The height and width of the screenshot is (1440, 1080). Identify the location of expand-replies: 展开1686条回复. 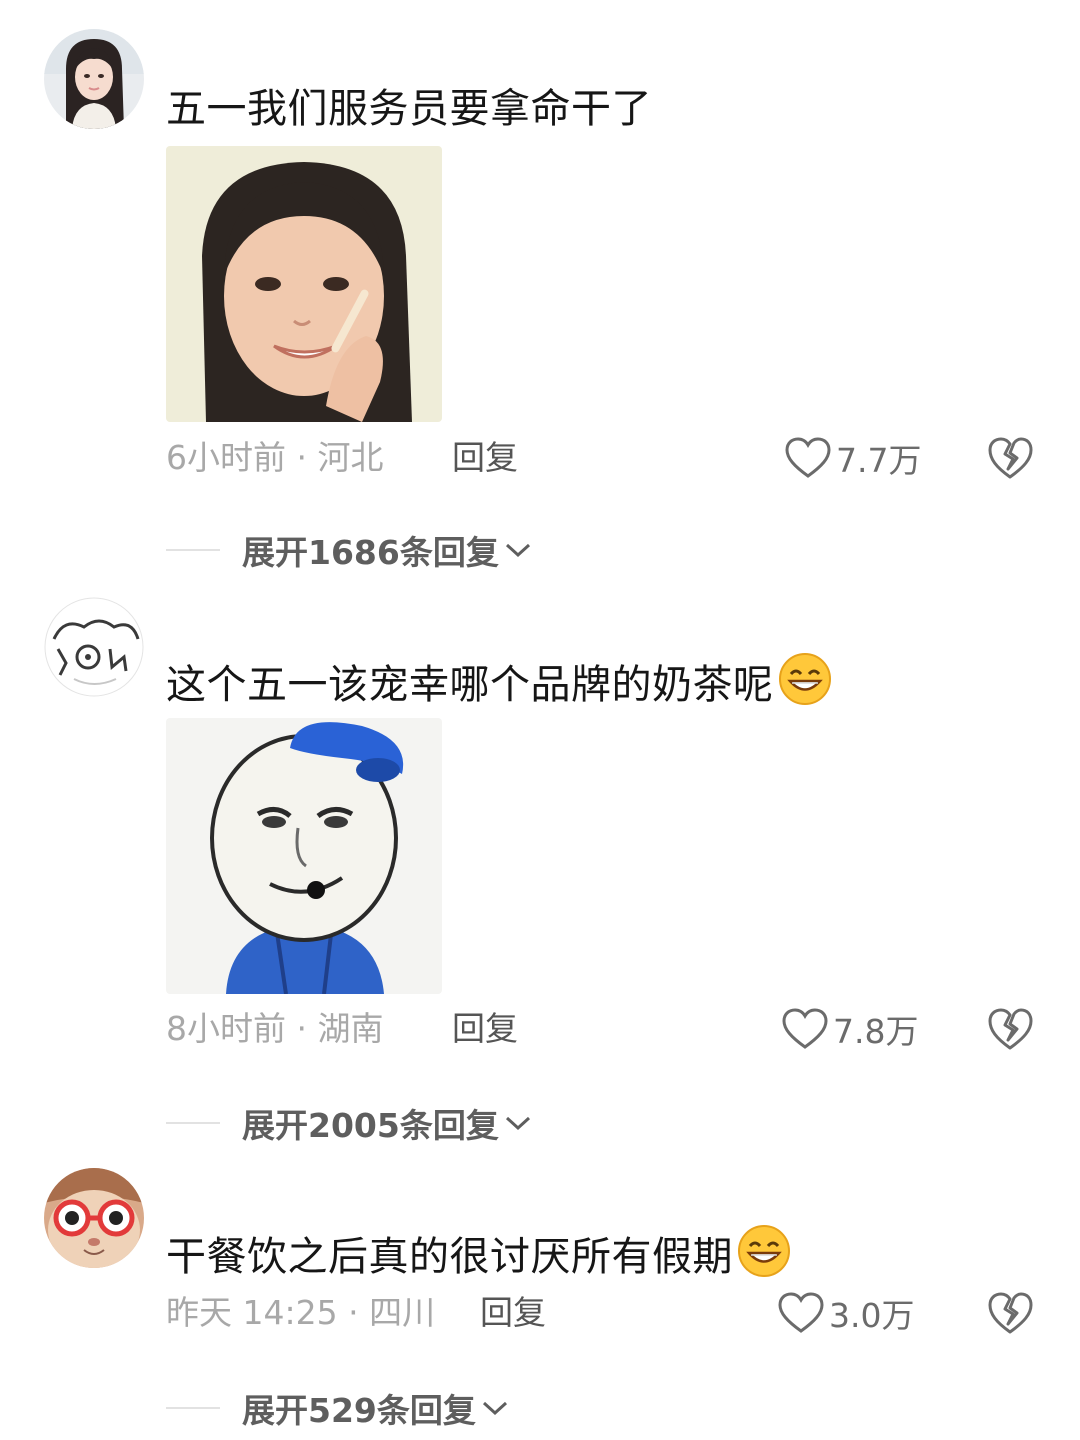
(349, 550).